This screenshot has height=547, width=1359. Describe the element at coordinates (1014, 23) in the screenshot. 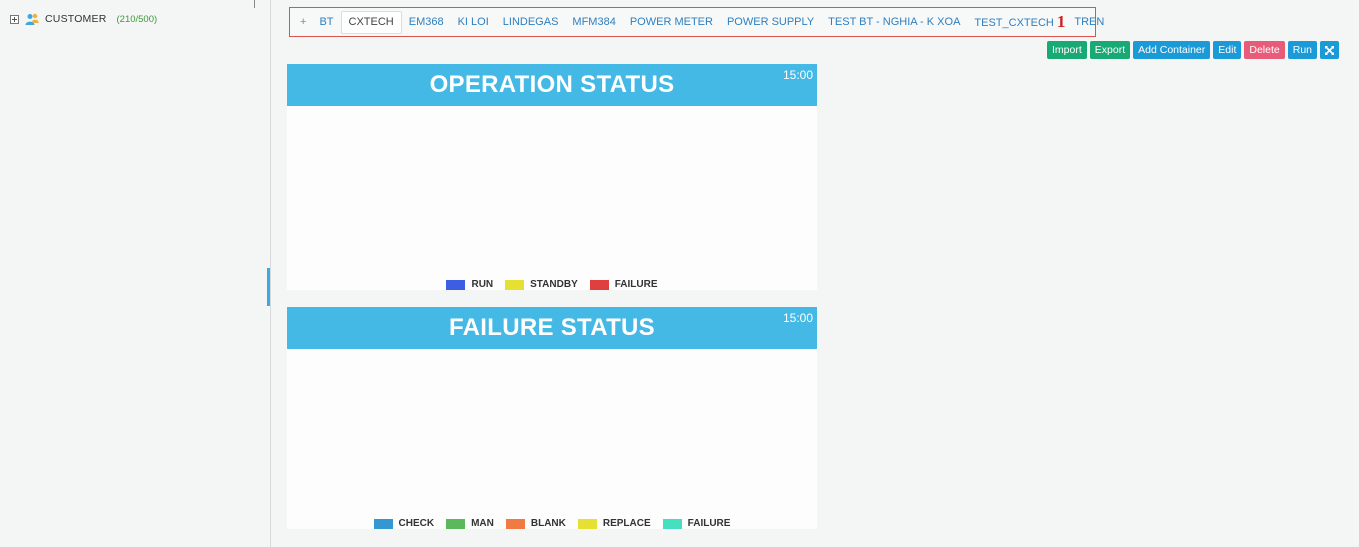

I see `tab-test-cxtech-label: TEST_CXTECH` at that location.